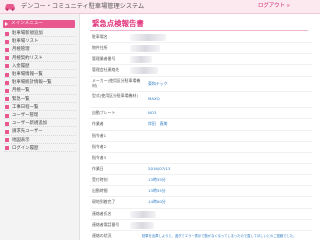 Image resolution: width=320 pixels, height=240 pixels. I want to click on sidebar-item-monthly-contracts: 月極契約リスト, so click(40, 58).